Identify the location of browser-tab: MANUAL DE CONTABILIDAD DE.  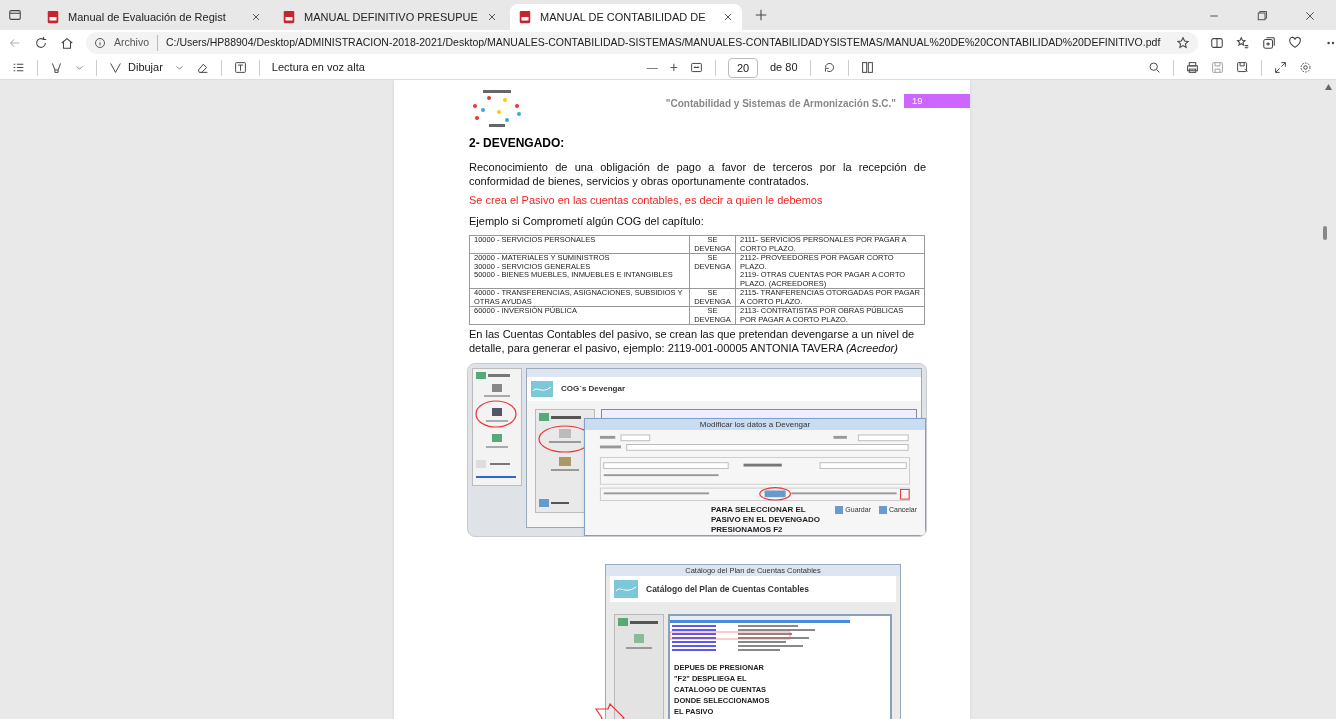
(626, 17).